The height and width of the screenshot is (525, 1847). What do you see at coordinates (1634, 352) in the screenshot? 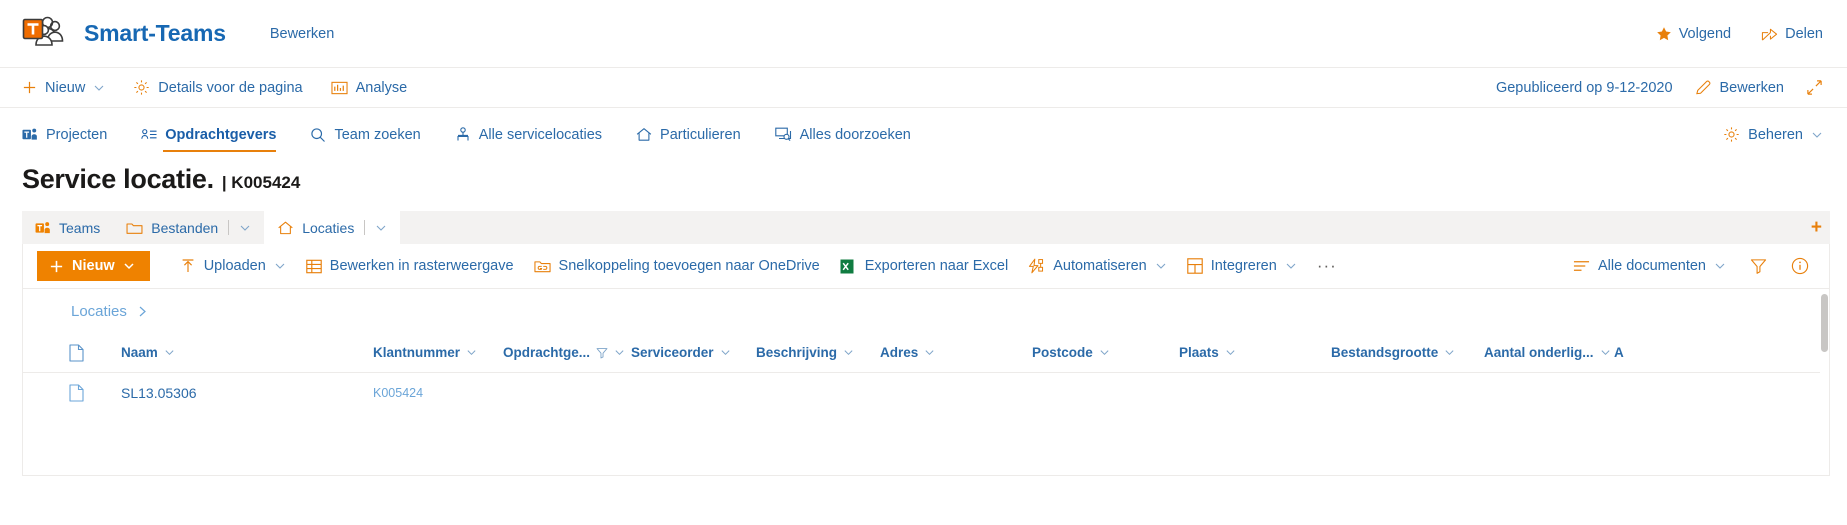
I see `column-header-truncated: A` at bounding box center [1634, 352].